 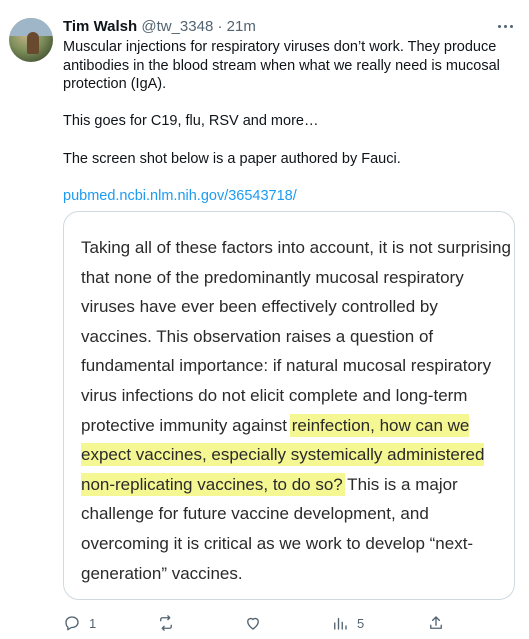 I want to click on author-handle: @tw_3348, so click(x=177, y=26).